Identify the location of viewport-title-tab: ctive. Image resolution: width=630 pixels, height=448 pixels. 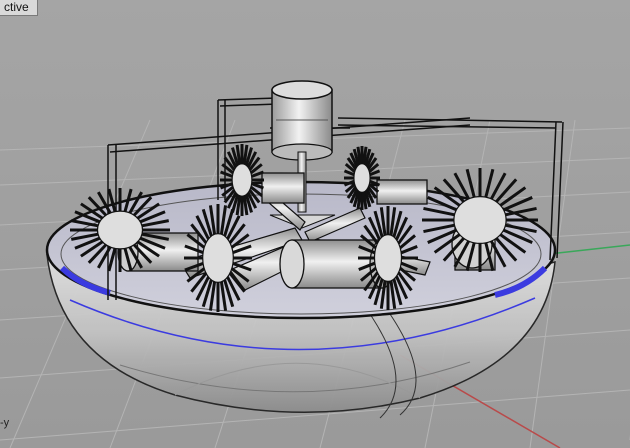
(19, 8).